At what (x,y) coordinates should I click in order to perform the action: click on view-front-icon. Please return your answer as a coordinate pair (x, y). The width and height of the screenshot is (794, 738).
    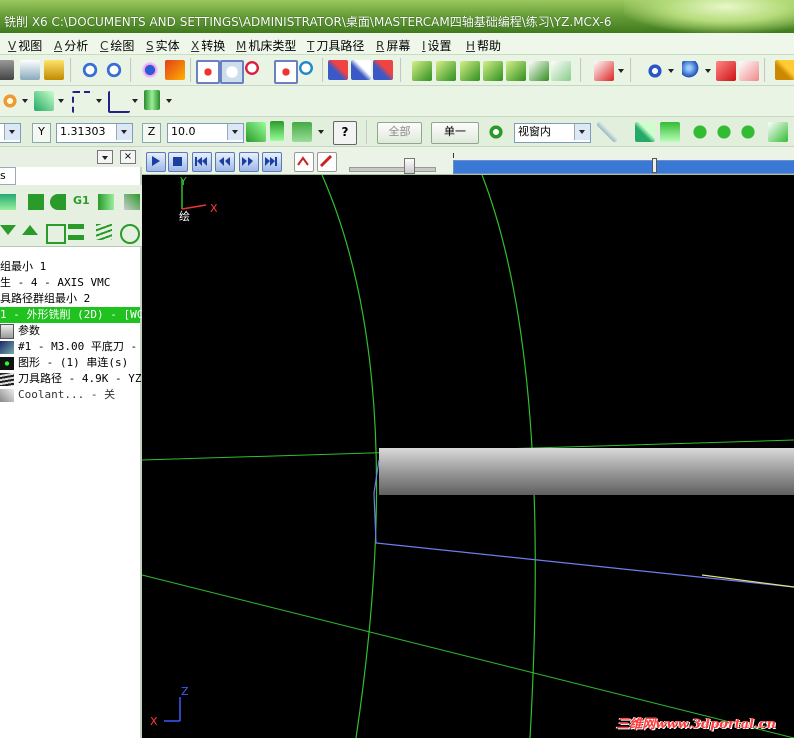
    Looking at the image, I should click on (470, 71).